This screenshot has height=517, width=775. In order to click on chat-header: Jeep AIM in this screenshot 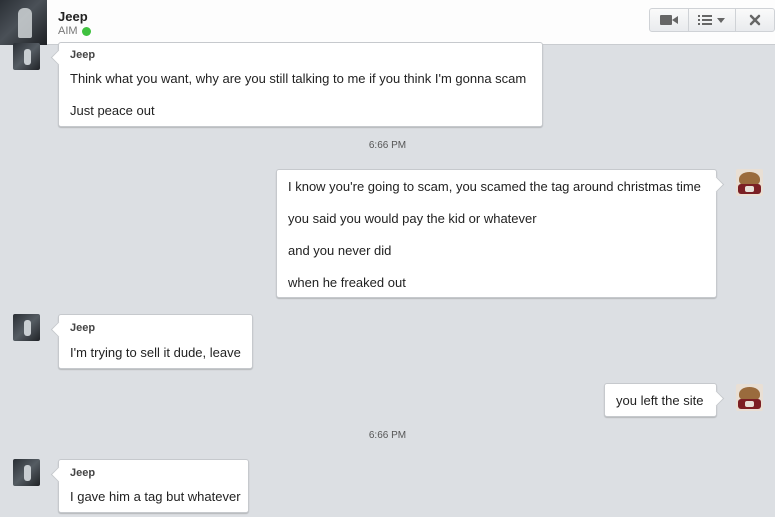, I will do `click(387, 22)`.